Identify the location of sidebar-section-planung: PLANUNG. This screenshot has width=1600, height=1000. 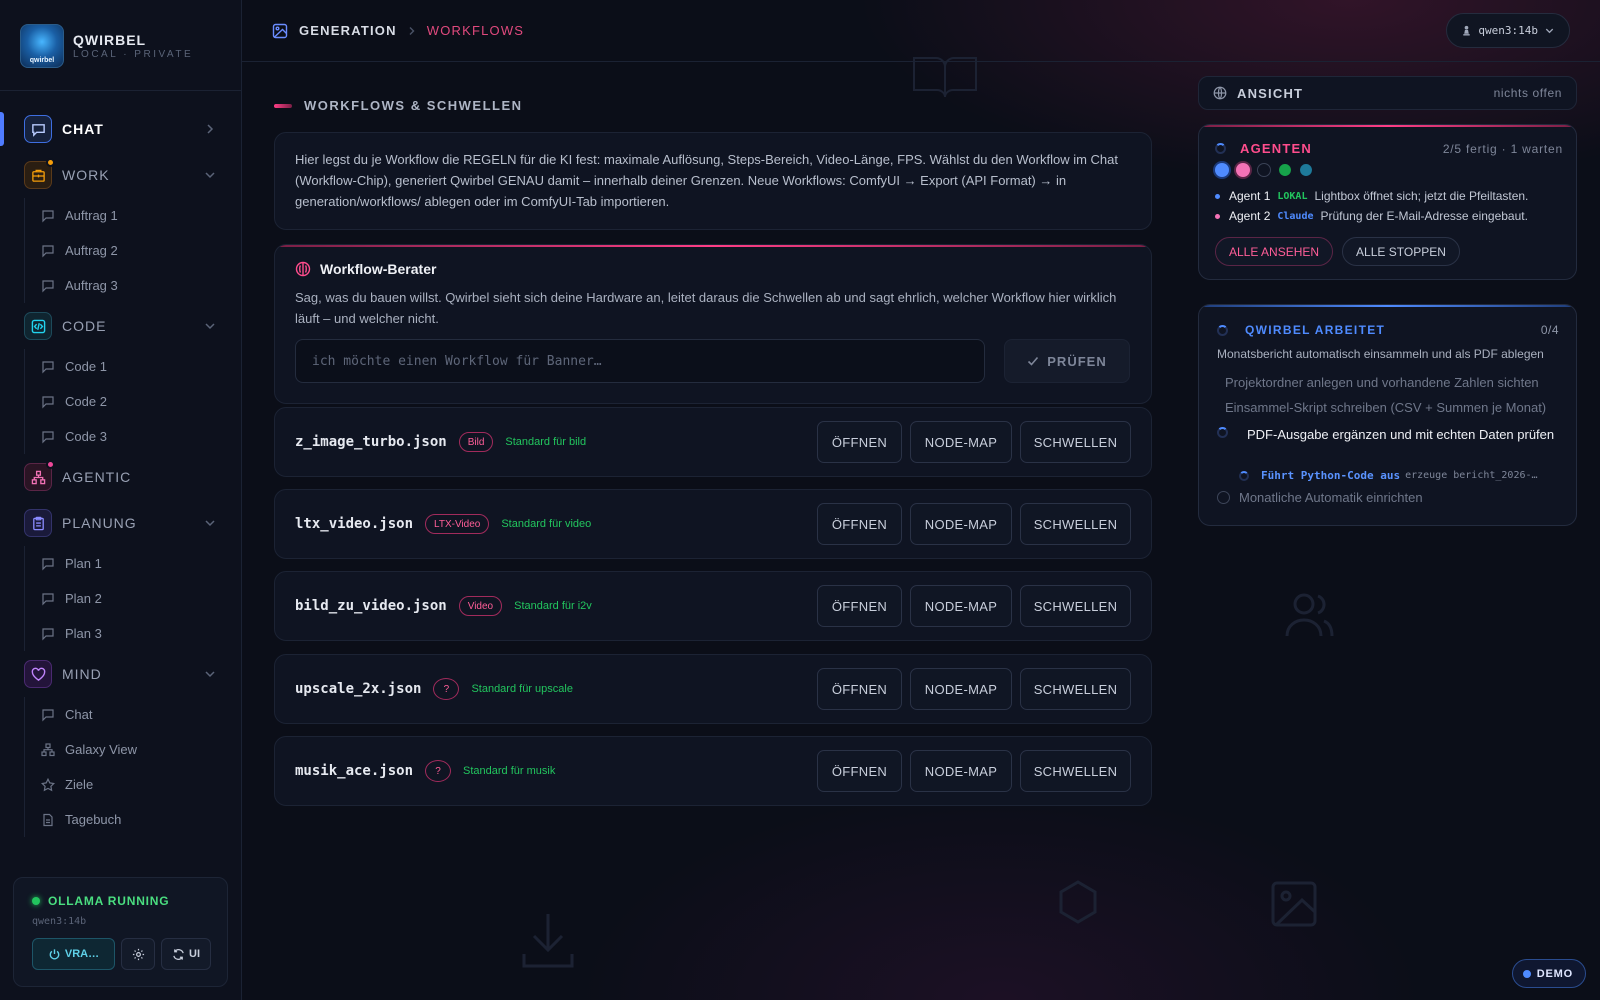
(121, 523).